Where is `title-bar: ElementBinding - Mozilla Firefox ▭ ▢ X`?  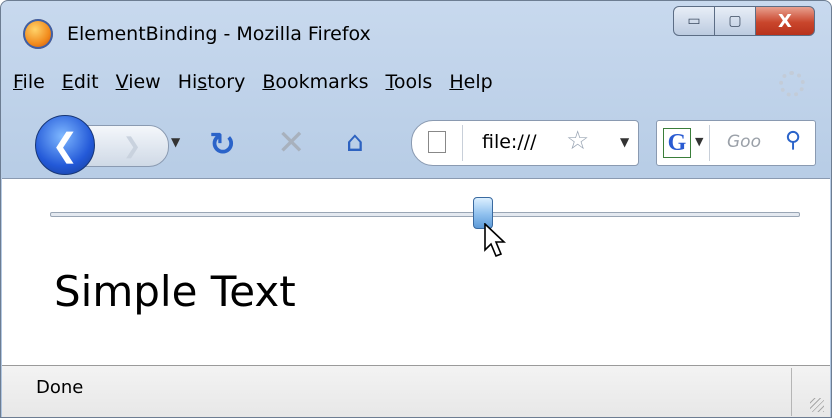
title-bar: ElementBinding - Mozilla Firefox ▭ ▢ X is located at coordinates (416, 32).